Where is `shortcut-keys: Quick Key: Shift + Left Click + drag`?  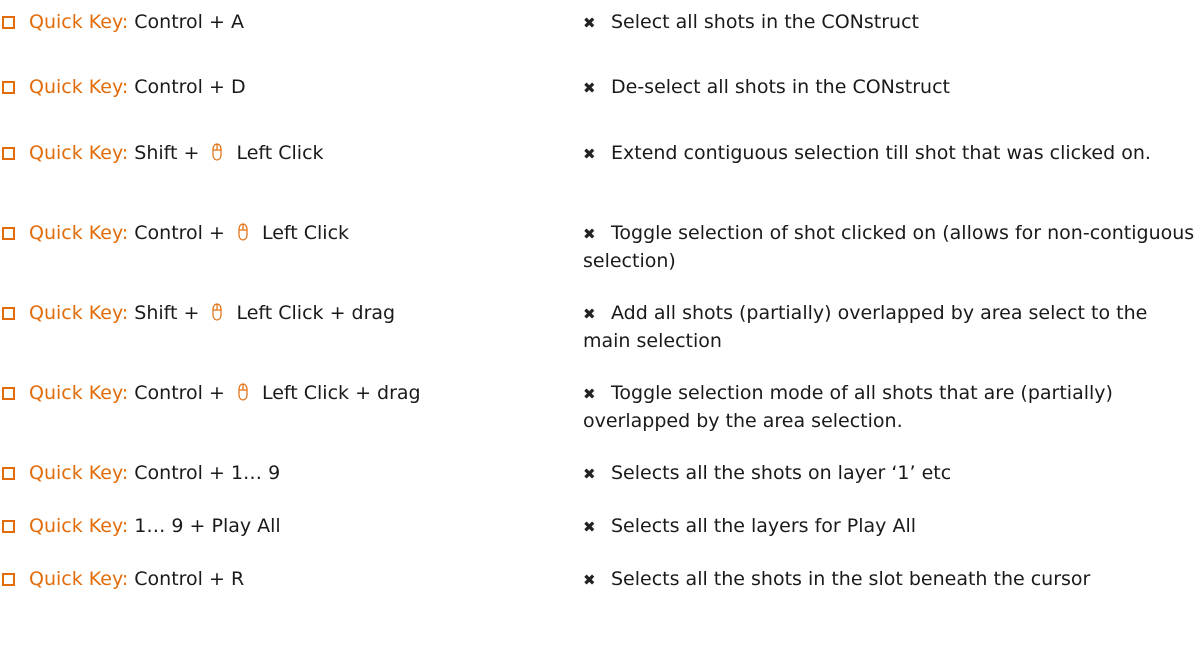 shortcut-keys: Quick Key: Shift + Left Click + drag is located at coordinates (197, 313).